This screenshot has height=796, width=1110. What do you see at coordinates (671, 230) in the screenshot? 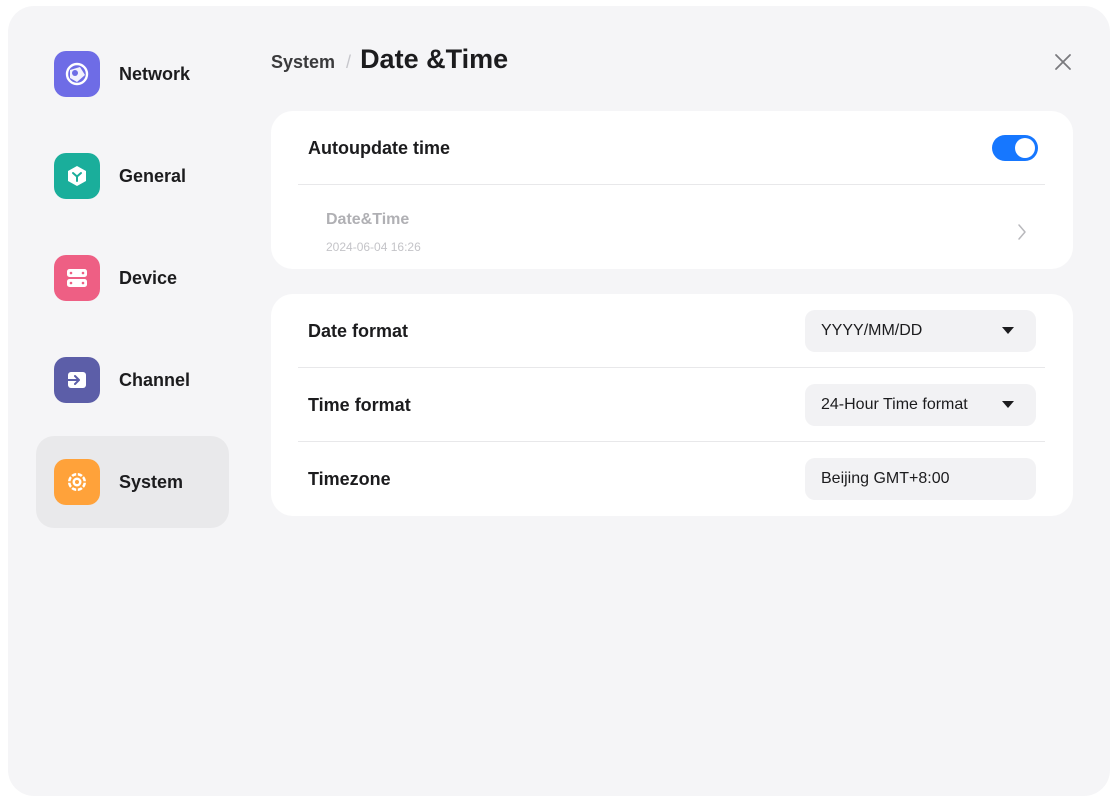
I see `date-time-row: Date&Time 2024-06-04 16:26` at bounding box center [671, 230].